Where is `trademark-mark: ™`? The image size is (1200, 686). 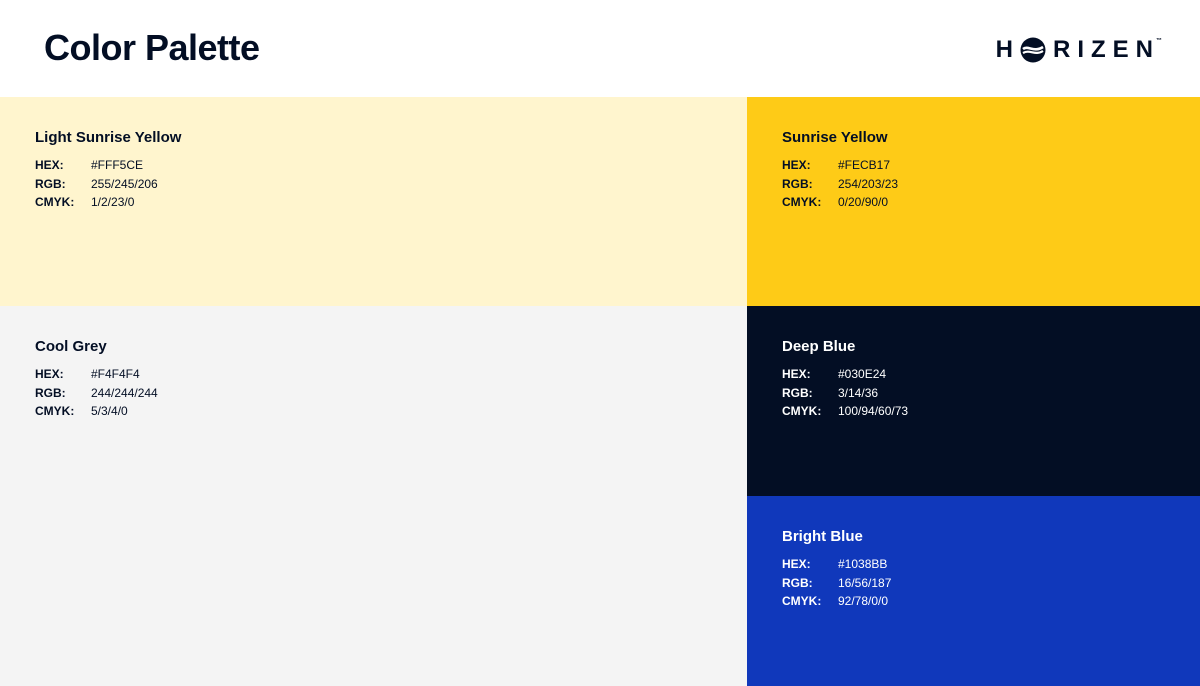
trademark-mark: ™ is located at coordinates (1159, 41).